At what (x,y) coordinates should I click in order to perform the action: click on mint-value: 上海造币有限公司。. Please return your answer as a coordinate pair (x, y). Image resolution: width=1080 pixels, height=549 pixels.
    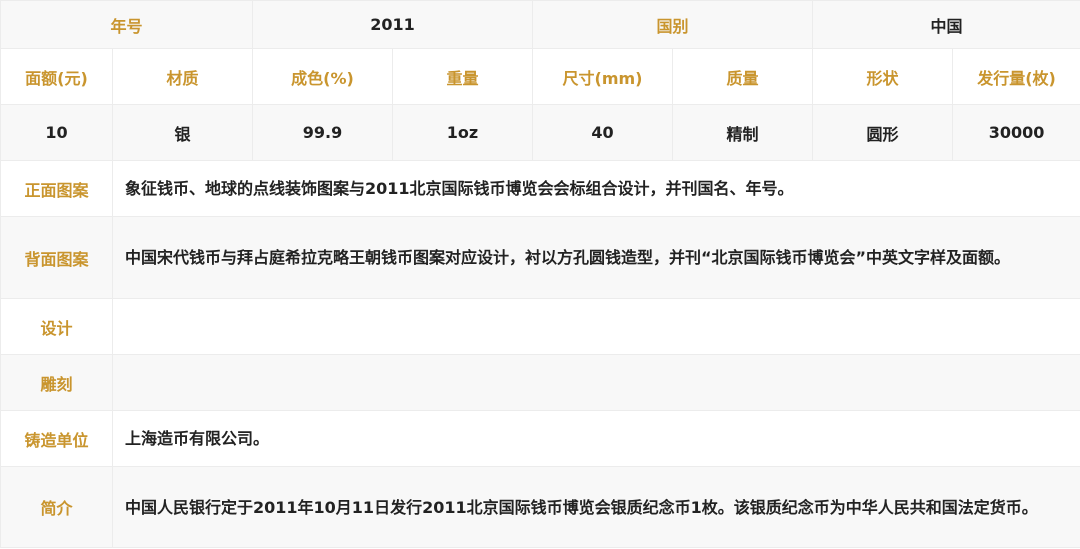
    Looking at the image, I should click on (595, 438).